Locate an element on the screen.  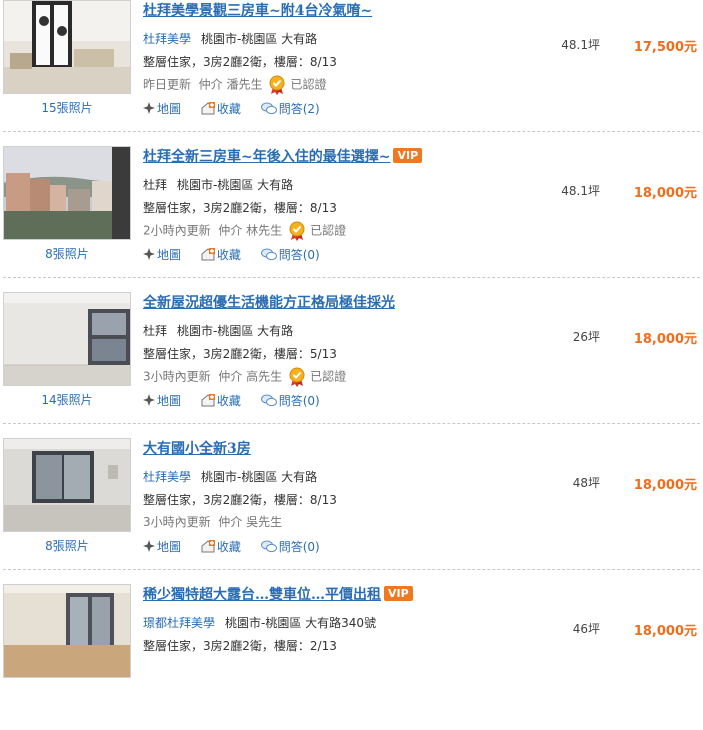
listing-title-link: 全新屋況超優生活機能方正格局極佳採光 is located at coordinates (269, 302).